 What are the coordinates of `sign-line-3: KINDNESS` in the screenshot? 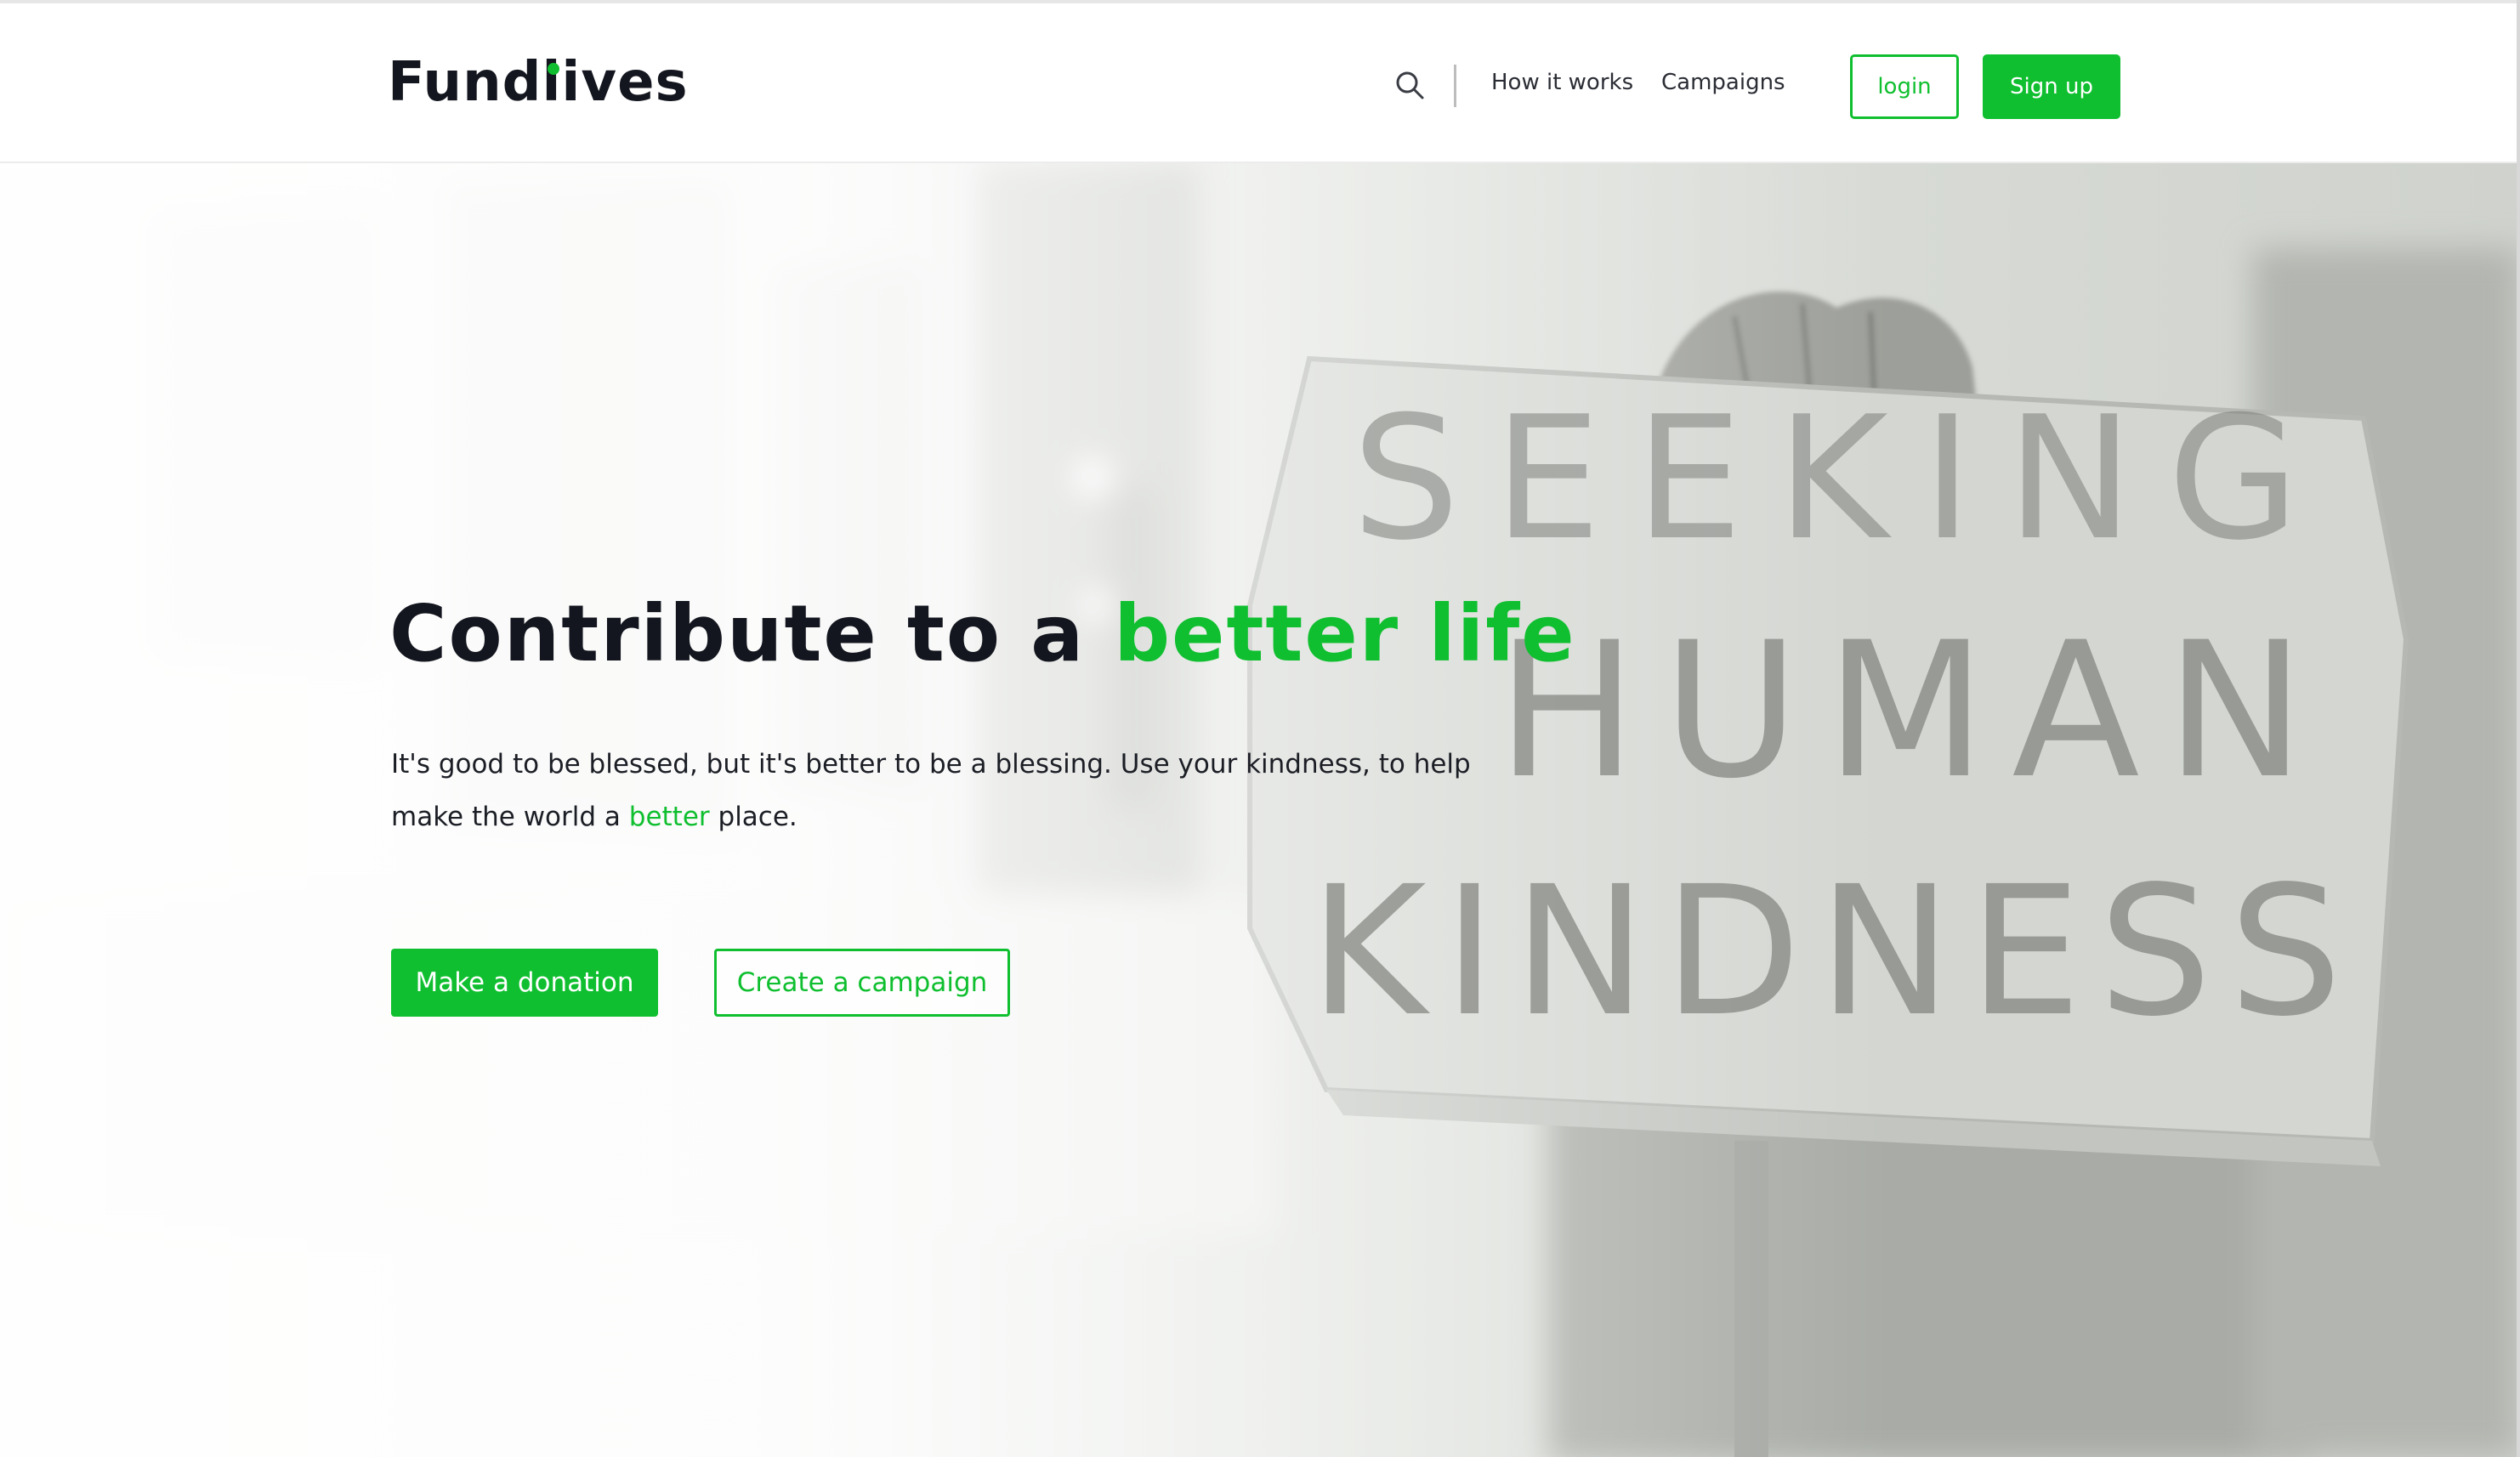 It's located at (1834, 952).